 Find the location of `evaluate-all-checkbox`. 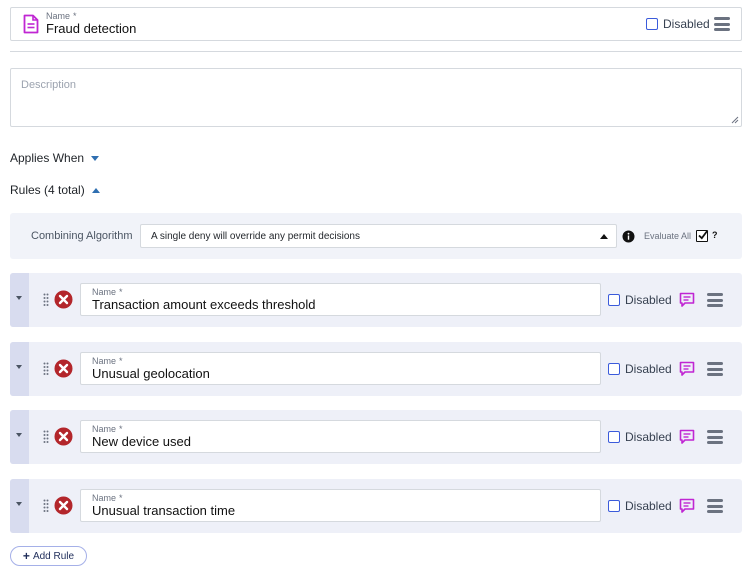

evaluate-all-checkbox is located at coordinates (702, 235).